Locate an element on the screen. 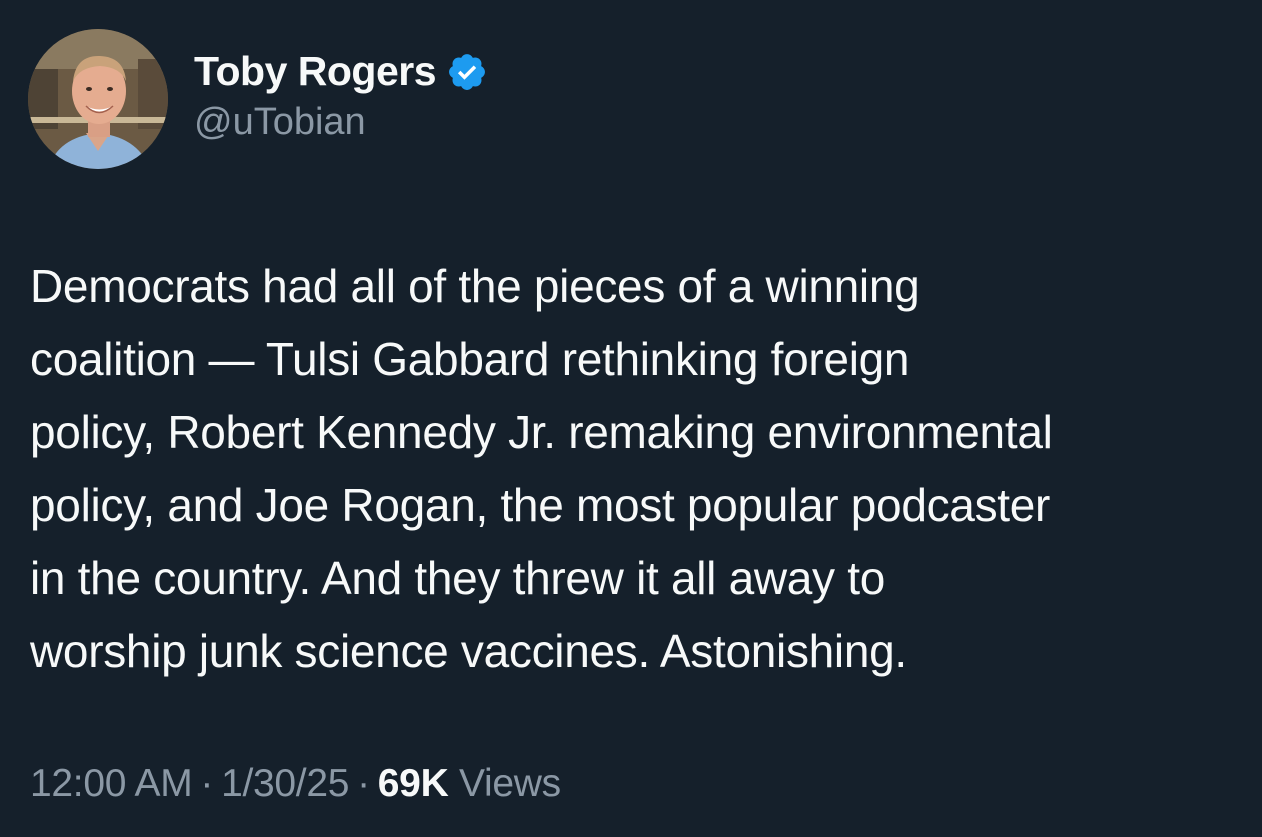 The height and width of the screenshot is (837, 1262). author-identity: Toby Rogers @uTobian is located at coordinates (341, 94).